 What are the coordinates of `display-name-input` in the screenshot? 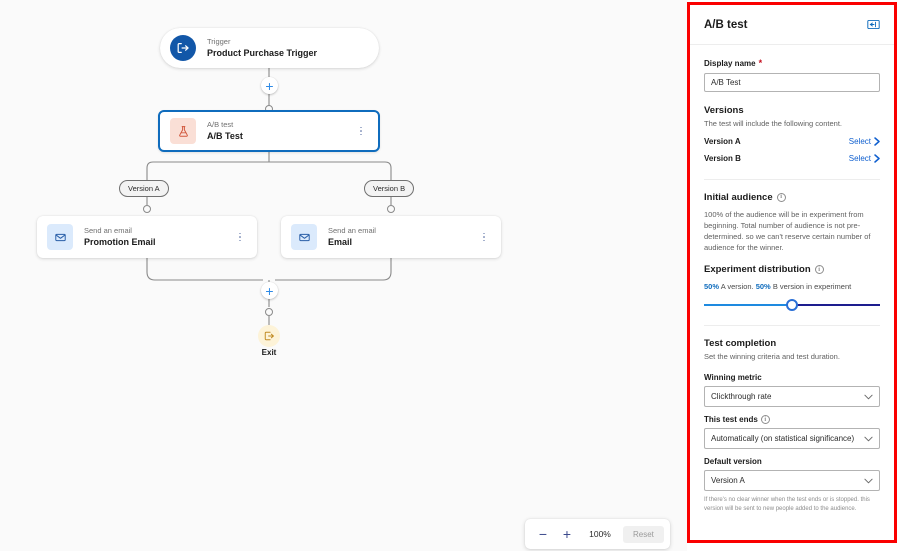 It's located at (792, 82).